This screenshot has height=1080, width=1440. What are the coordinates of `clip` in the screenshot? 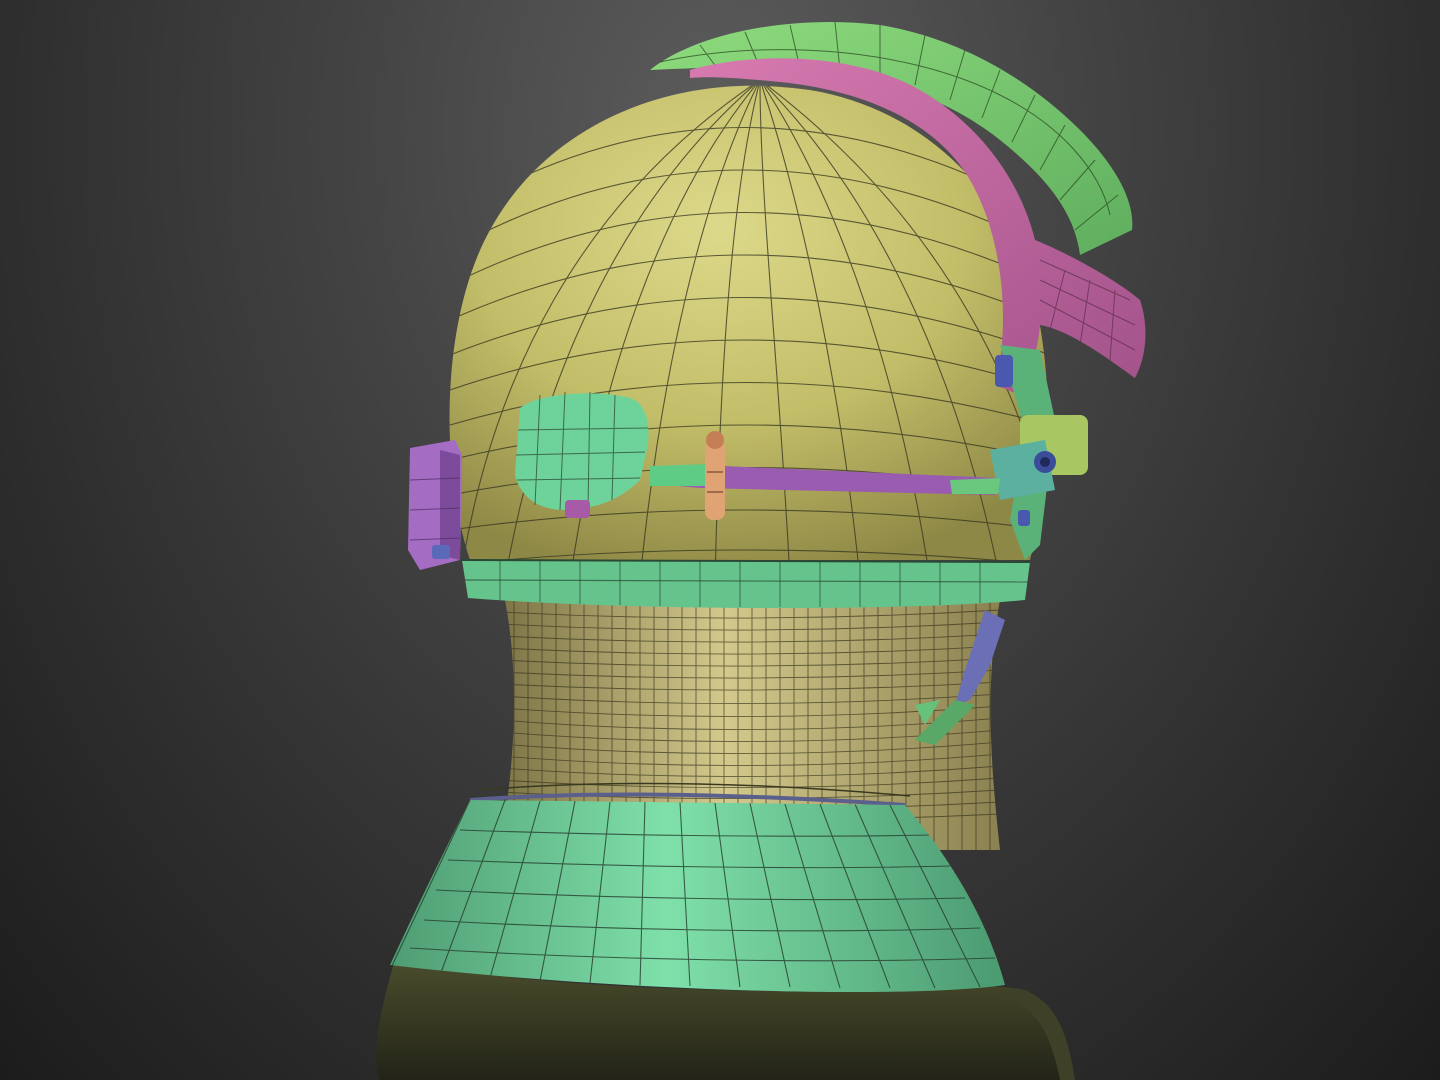 It's located at (715, 475).